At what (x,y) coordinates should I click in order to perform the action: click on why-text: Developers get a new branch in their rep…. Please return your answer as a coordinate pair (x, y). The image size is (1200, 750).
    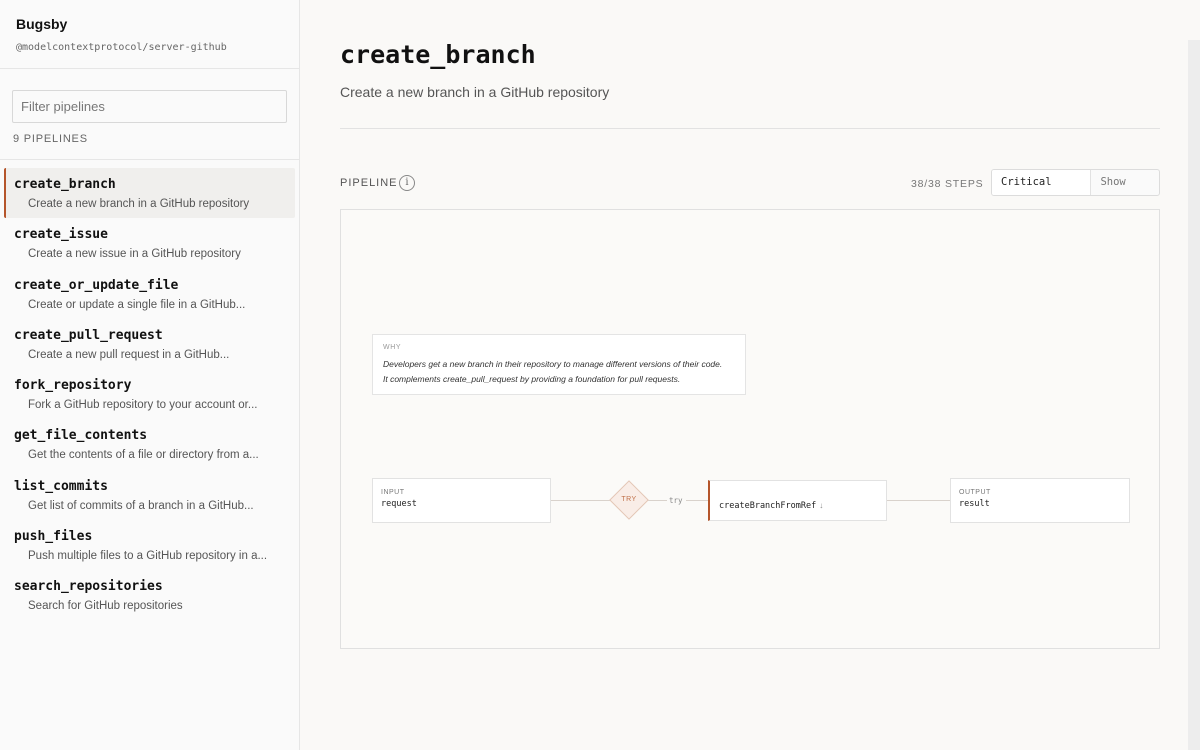
    Looking at the image, I should click on (559, 372).